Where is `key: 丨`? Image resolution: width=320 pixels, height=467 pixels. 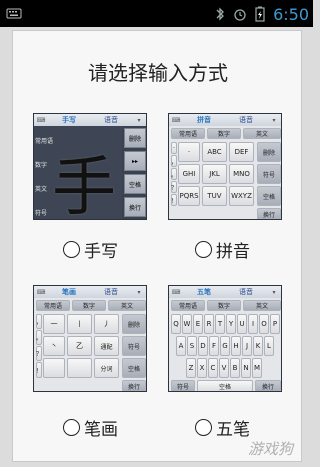 key: 丨 is located at coordinates (79, 324).